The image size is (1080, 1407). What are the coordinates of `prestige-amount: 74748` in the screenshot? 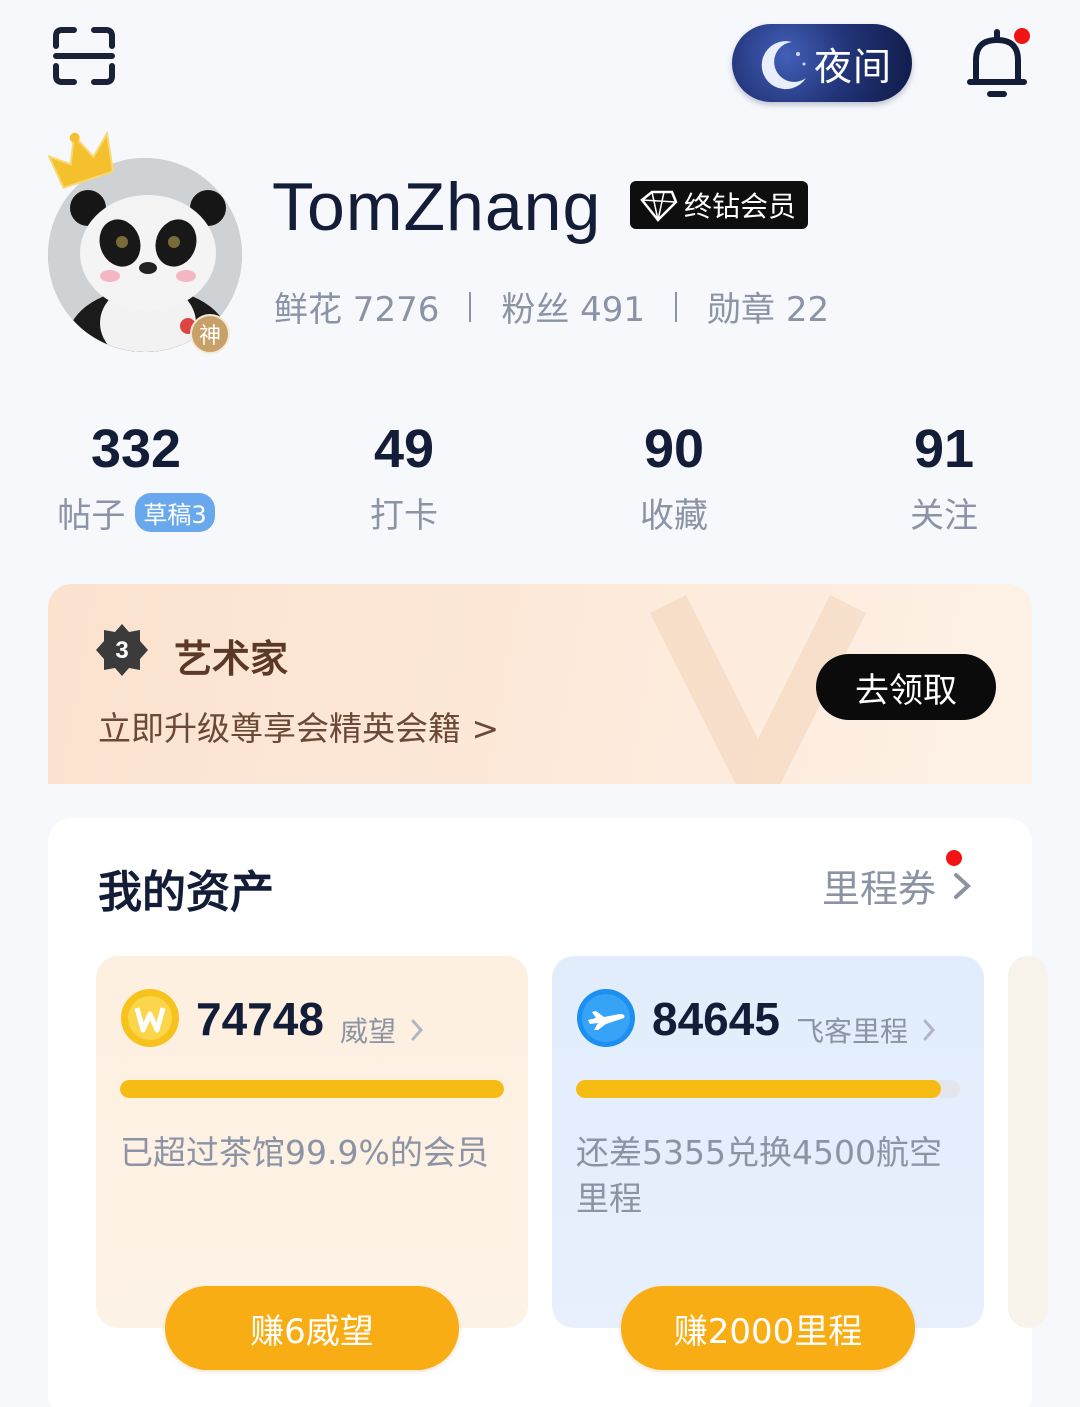 It's located at (260, 1019).